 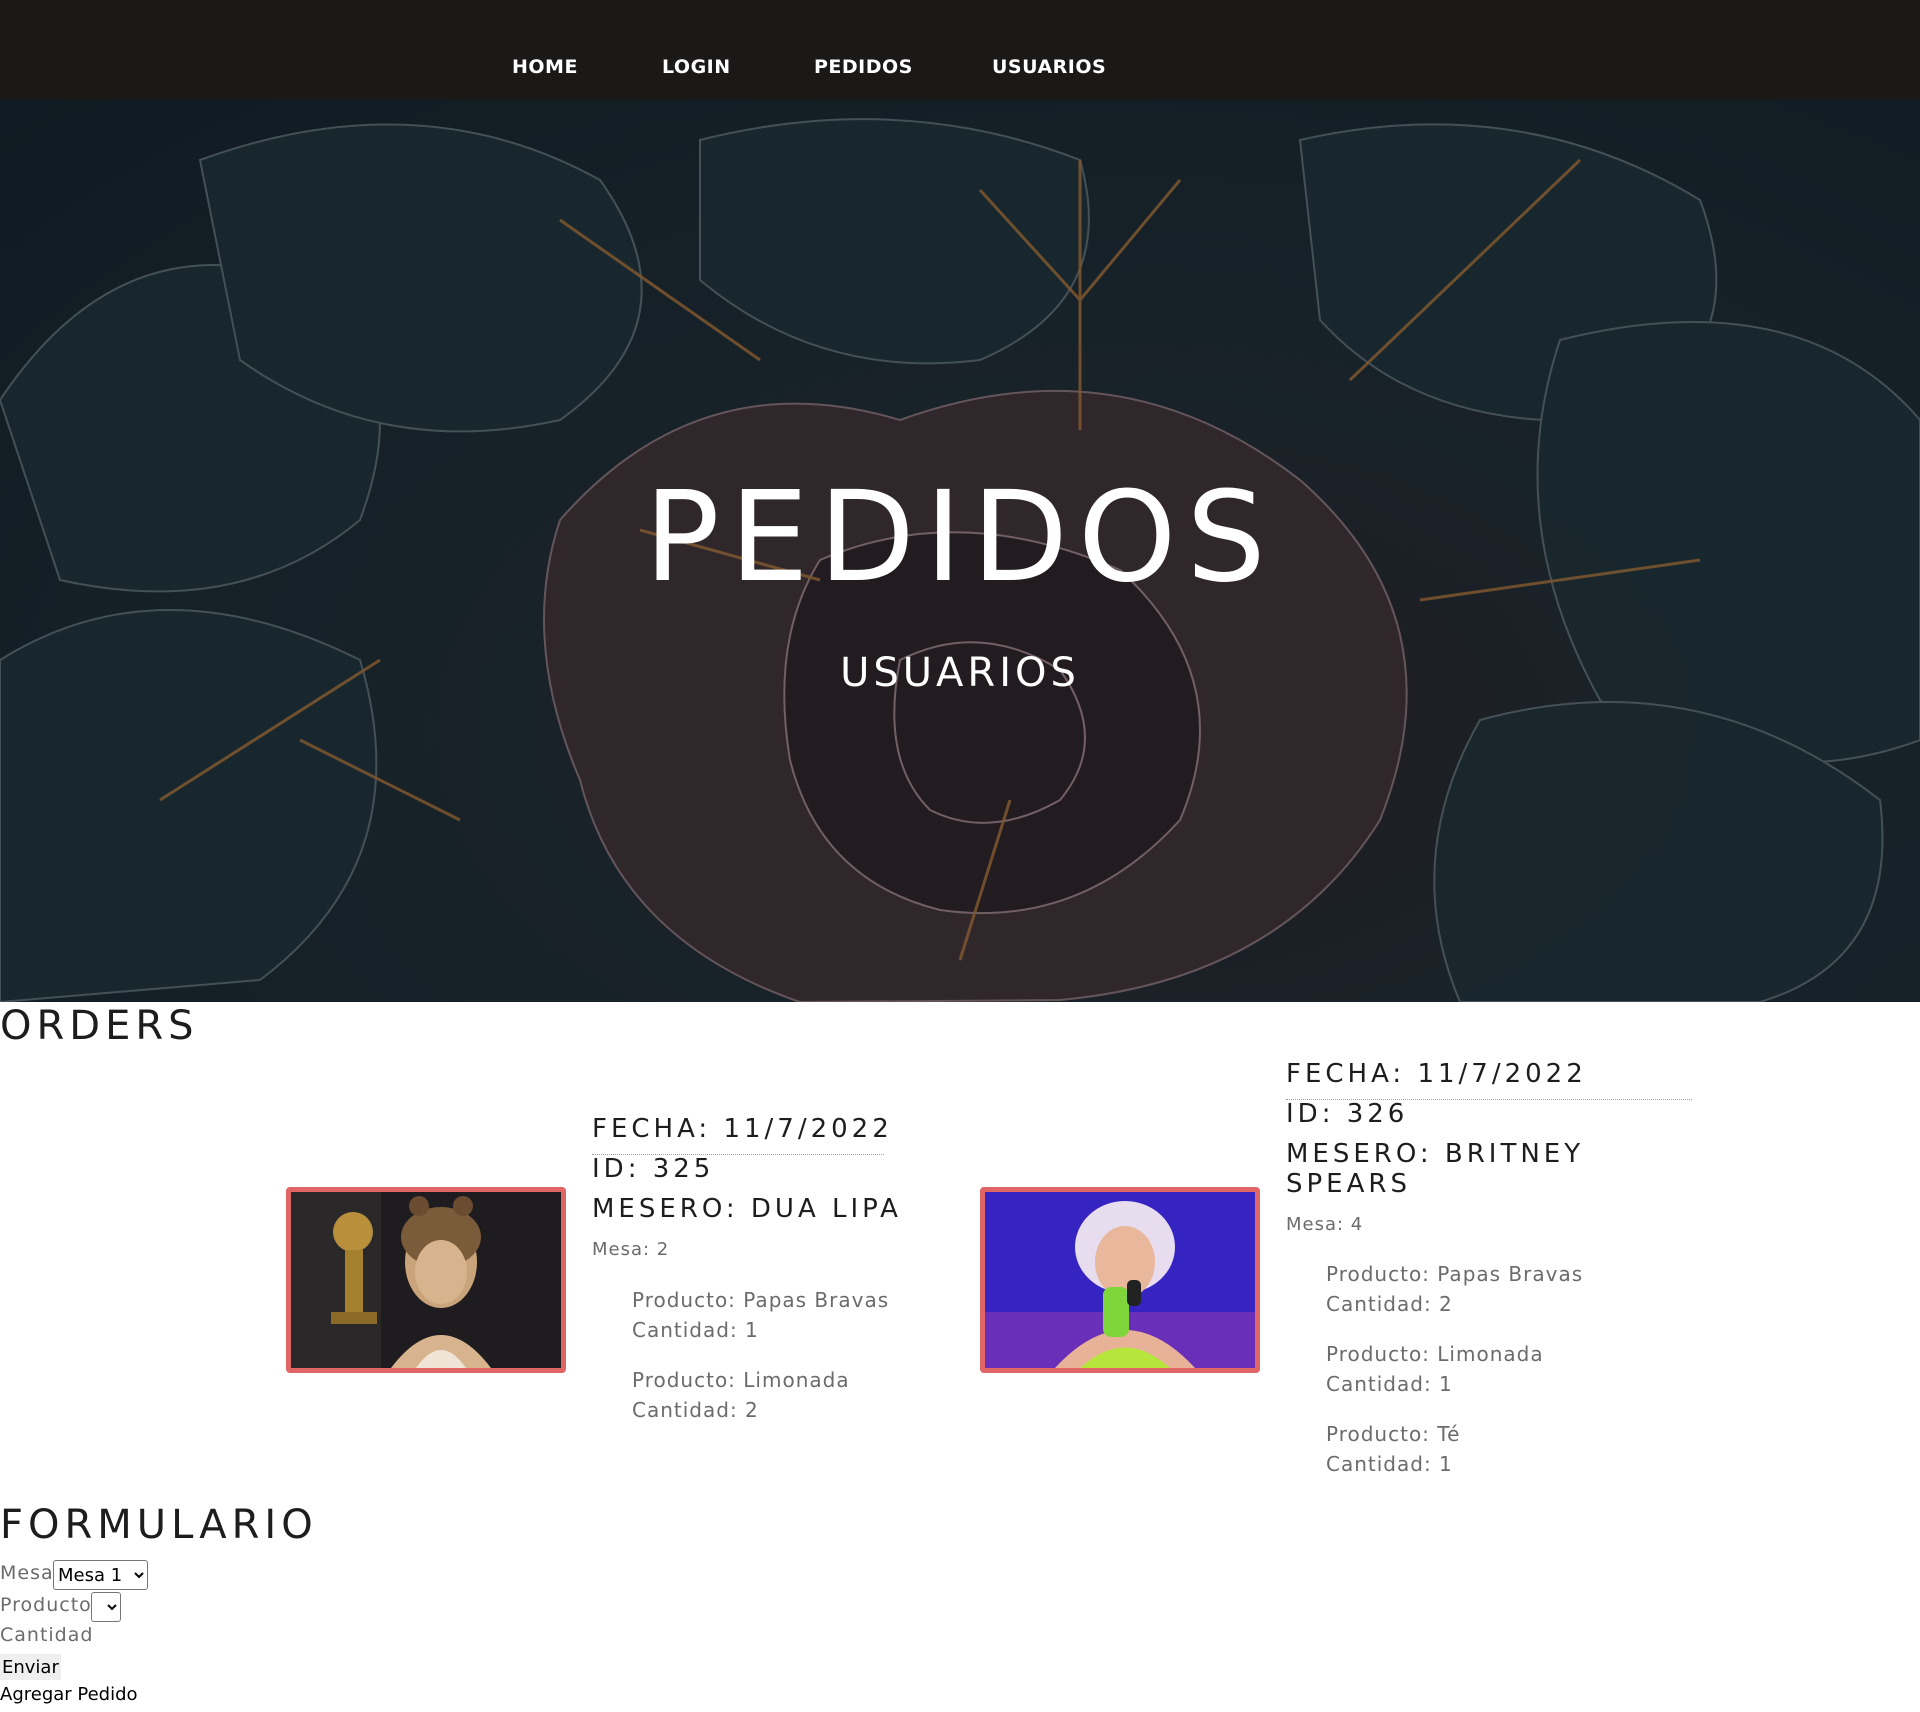 I want to click on waiter-photo-dua-lipa, so click(x=426, y=1280).